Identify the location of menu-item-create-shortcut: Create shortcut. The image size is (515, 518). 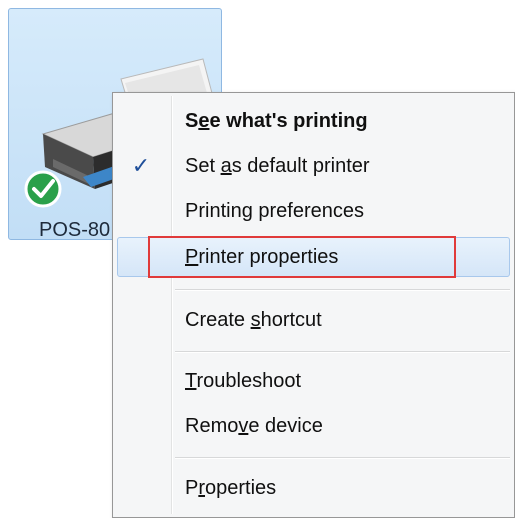
(313, 320).